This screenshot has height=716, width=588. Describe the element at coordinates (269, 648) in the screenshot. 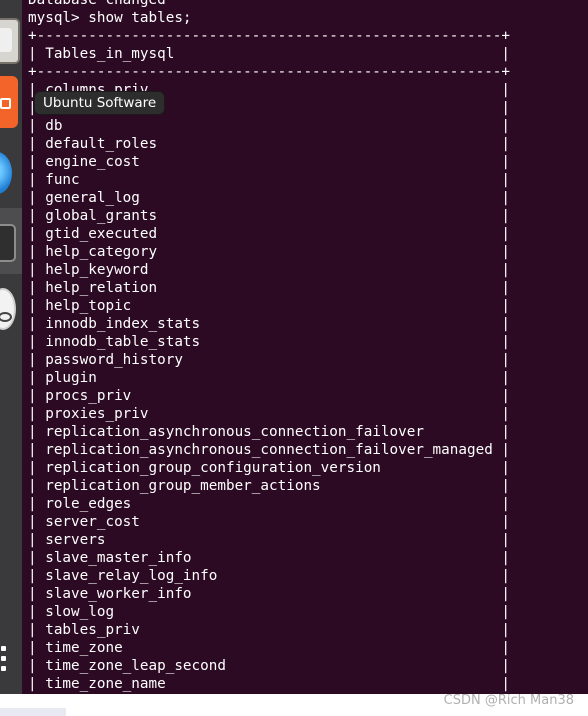

I see `terminal-line: | time_zone |` at that location.